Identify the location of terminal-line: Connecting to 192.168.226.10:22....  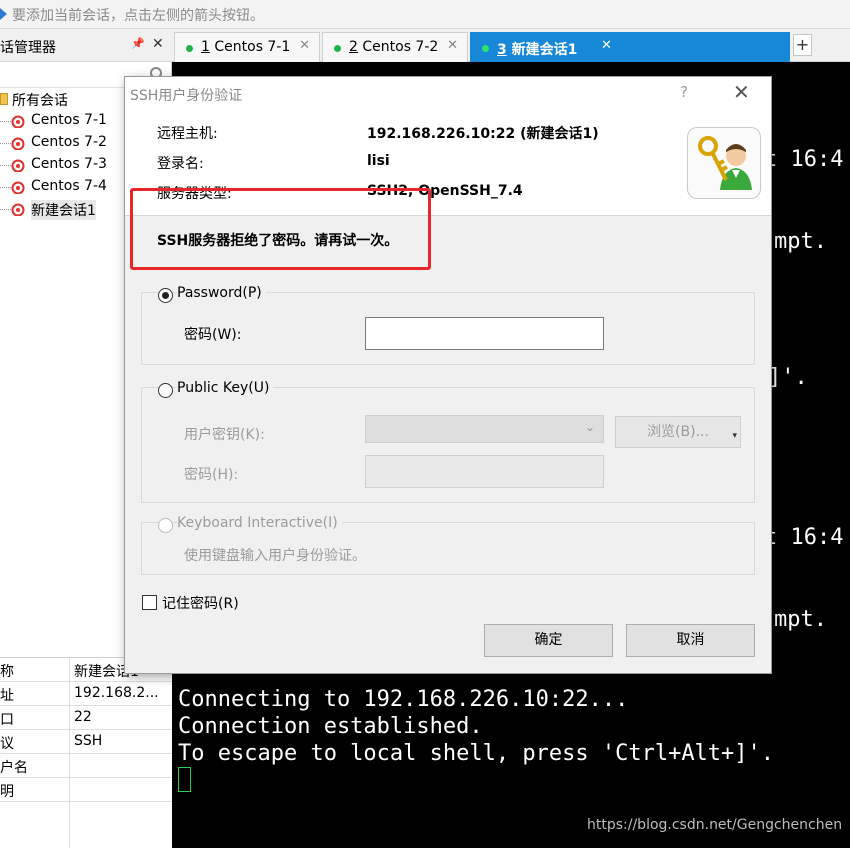
(403, 699).